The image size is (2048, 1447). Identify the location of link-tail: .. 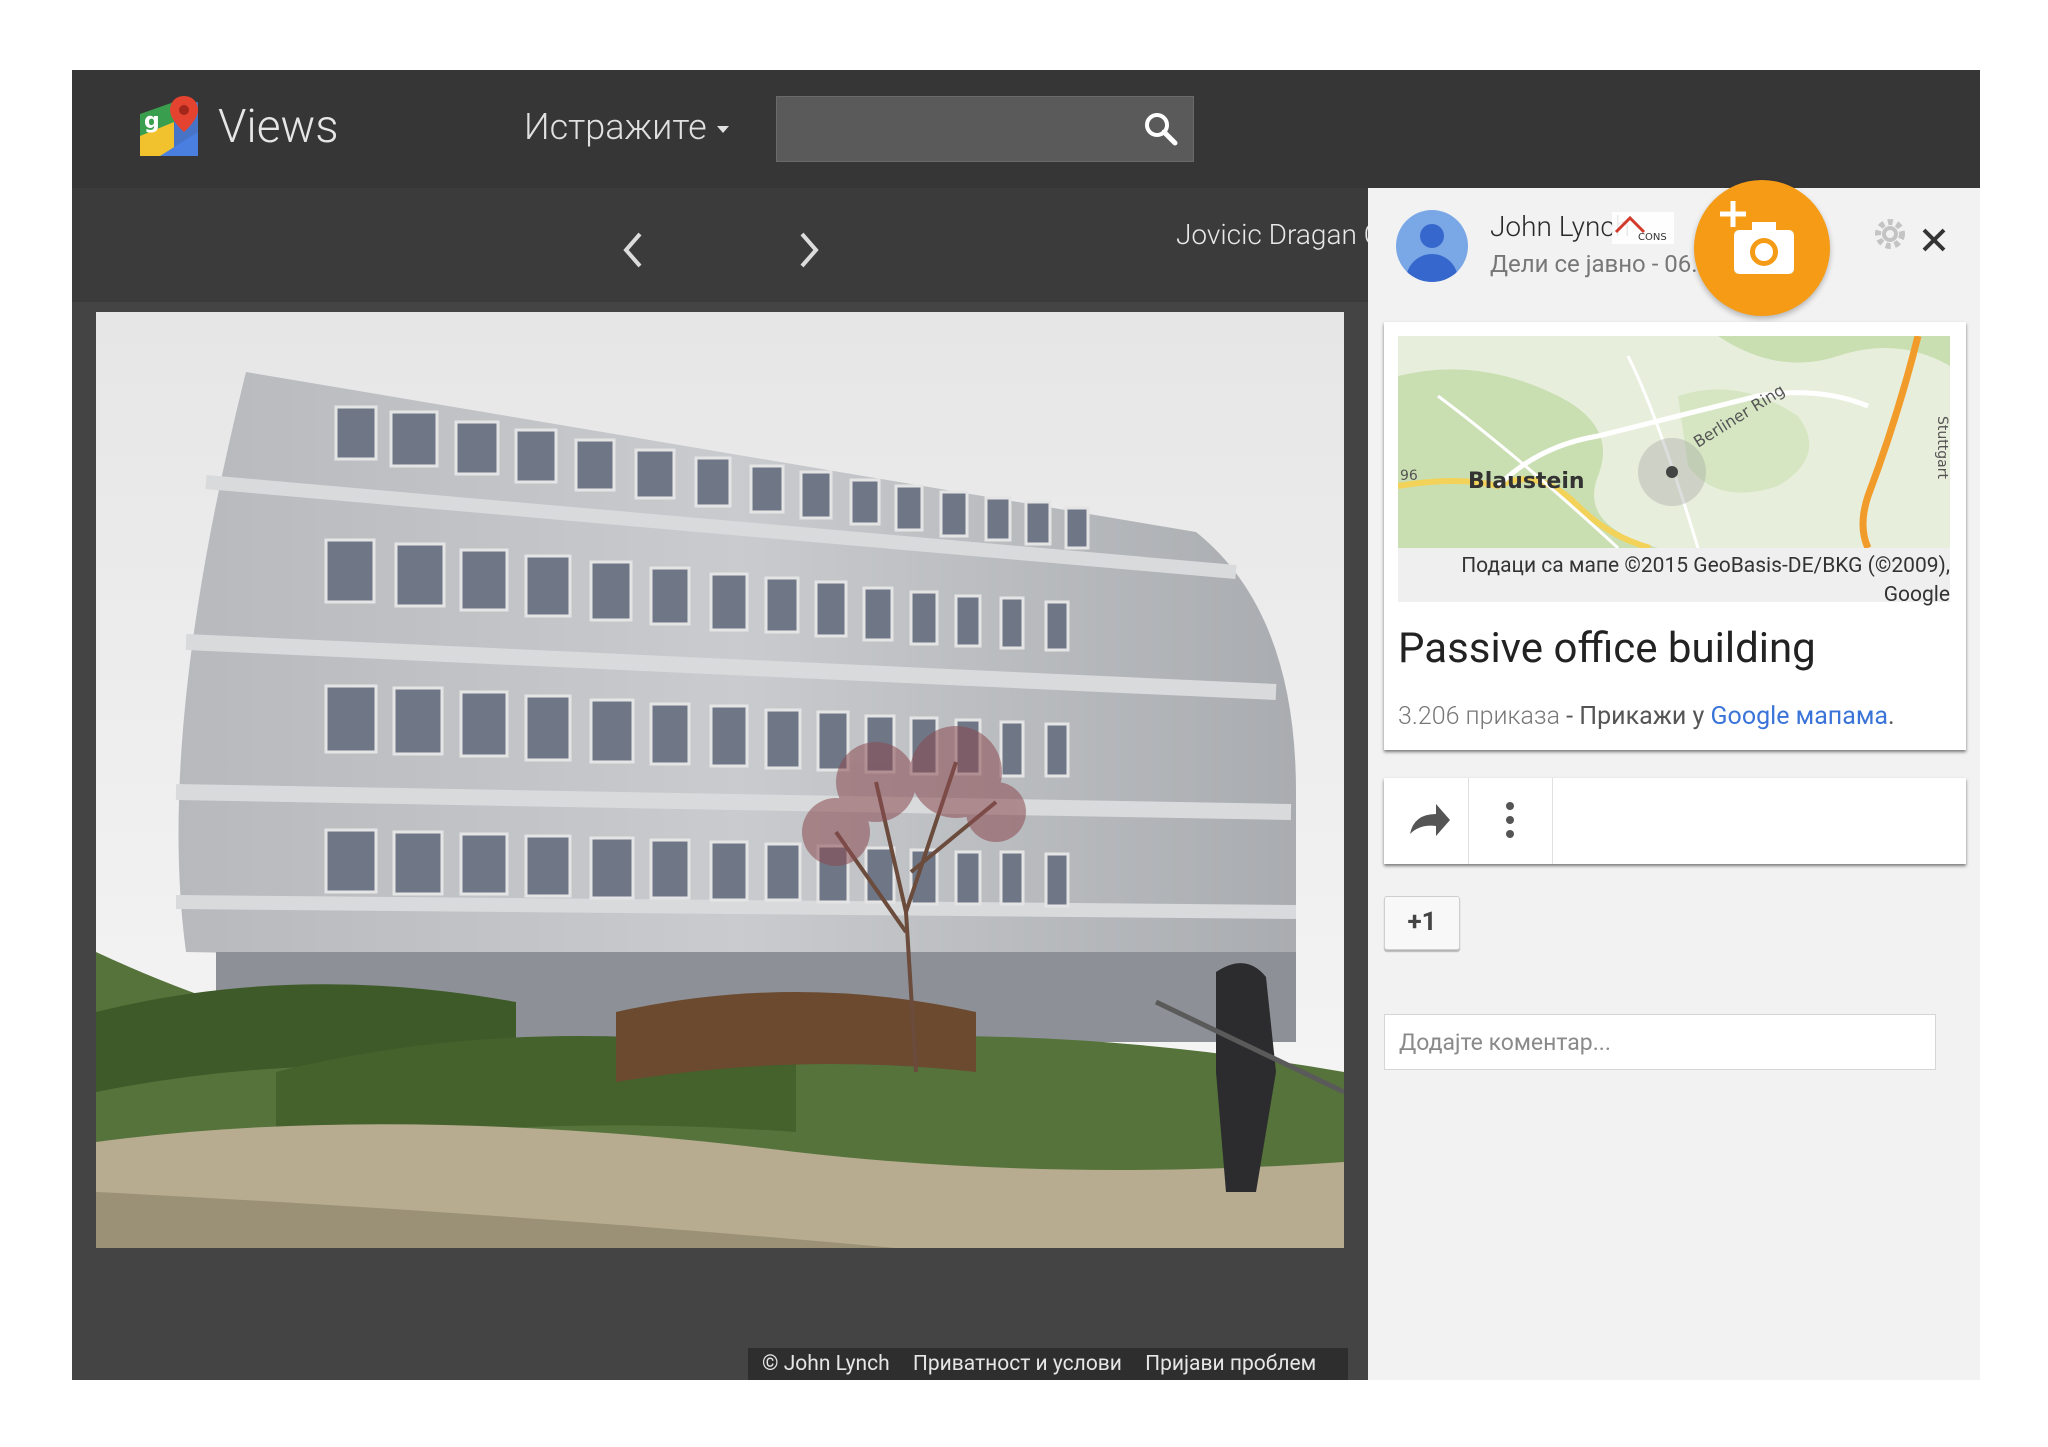
(1891, 716).